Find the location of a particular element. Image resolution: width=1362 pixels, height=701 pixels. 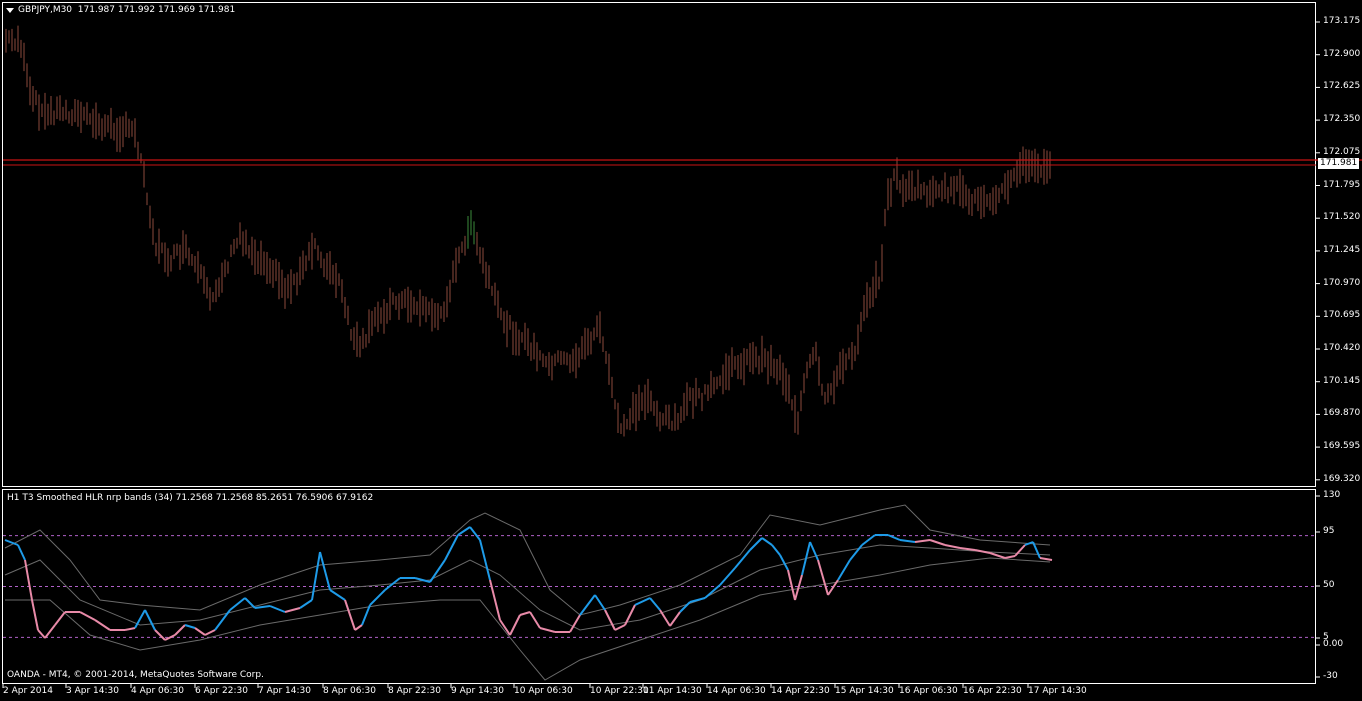

price-axis-label: 170.695 is located at coordinates (1342, 315).